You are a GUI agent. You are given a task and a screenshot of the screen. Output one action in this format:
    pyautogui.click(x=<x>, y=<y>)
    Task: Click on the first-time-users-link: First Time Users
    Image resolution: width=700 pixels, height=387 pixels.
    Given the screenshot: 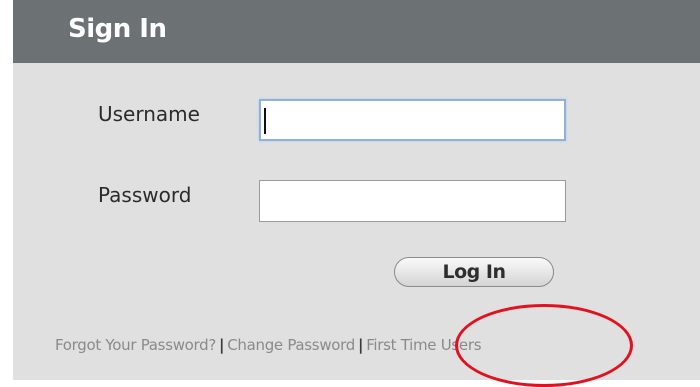 What is the action you would take?
    pyautogui.click(x=423, y=345)
    